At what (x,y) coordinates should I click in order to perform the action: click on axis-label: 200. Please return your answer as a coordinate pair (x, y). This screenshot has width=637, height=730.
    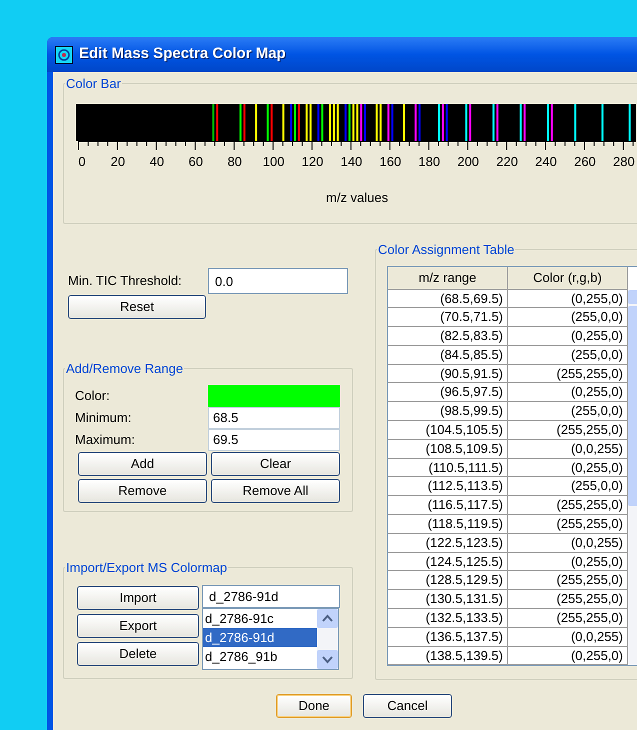
    Looking at the image, I should click on (468, 161).